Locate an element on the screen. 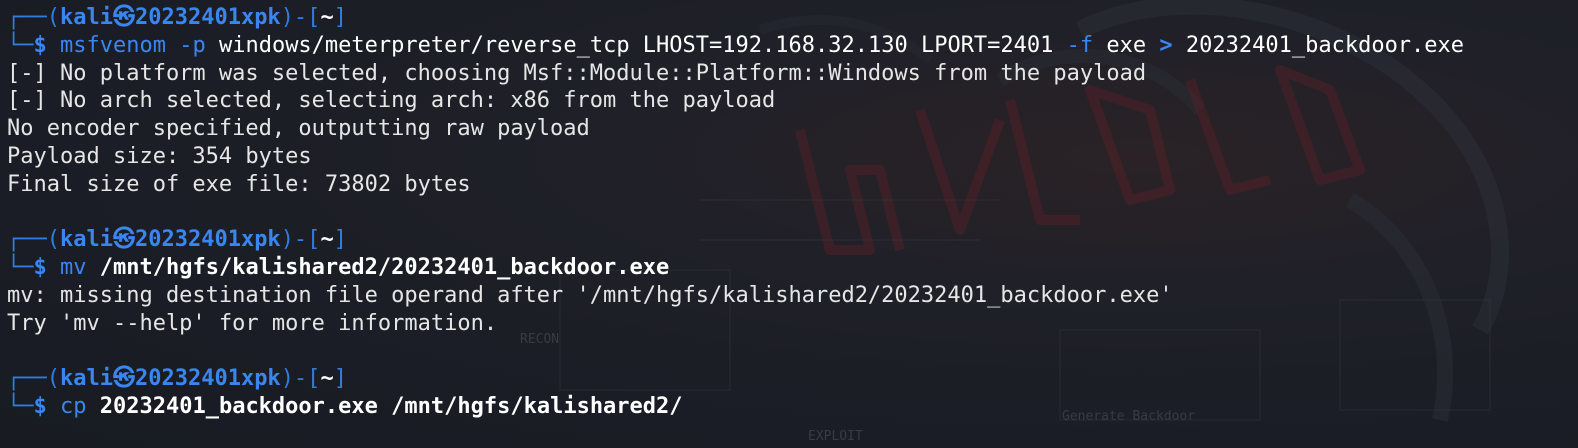 This screenshot has width=1578, height=448. wallpaper-label-exploit: EXPLOIT is located at coordinates (835, 436).